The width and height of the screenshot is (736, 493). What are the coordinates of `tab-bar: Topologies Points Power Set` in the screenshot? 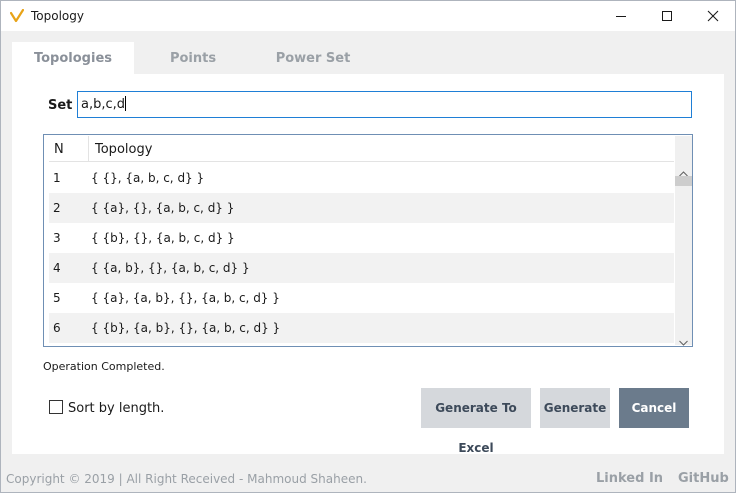 It's located at (368, 58).